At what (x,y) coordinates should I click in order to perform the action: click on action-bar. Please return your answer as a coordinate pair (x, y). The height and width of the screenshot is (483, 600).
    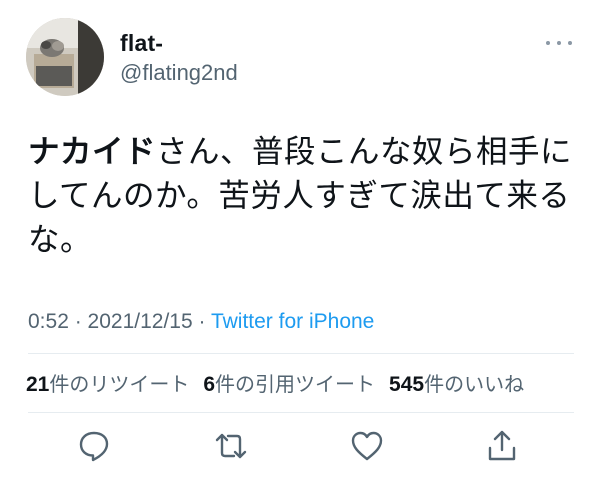
    Looking at the image, I should click on (300, 448).